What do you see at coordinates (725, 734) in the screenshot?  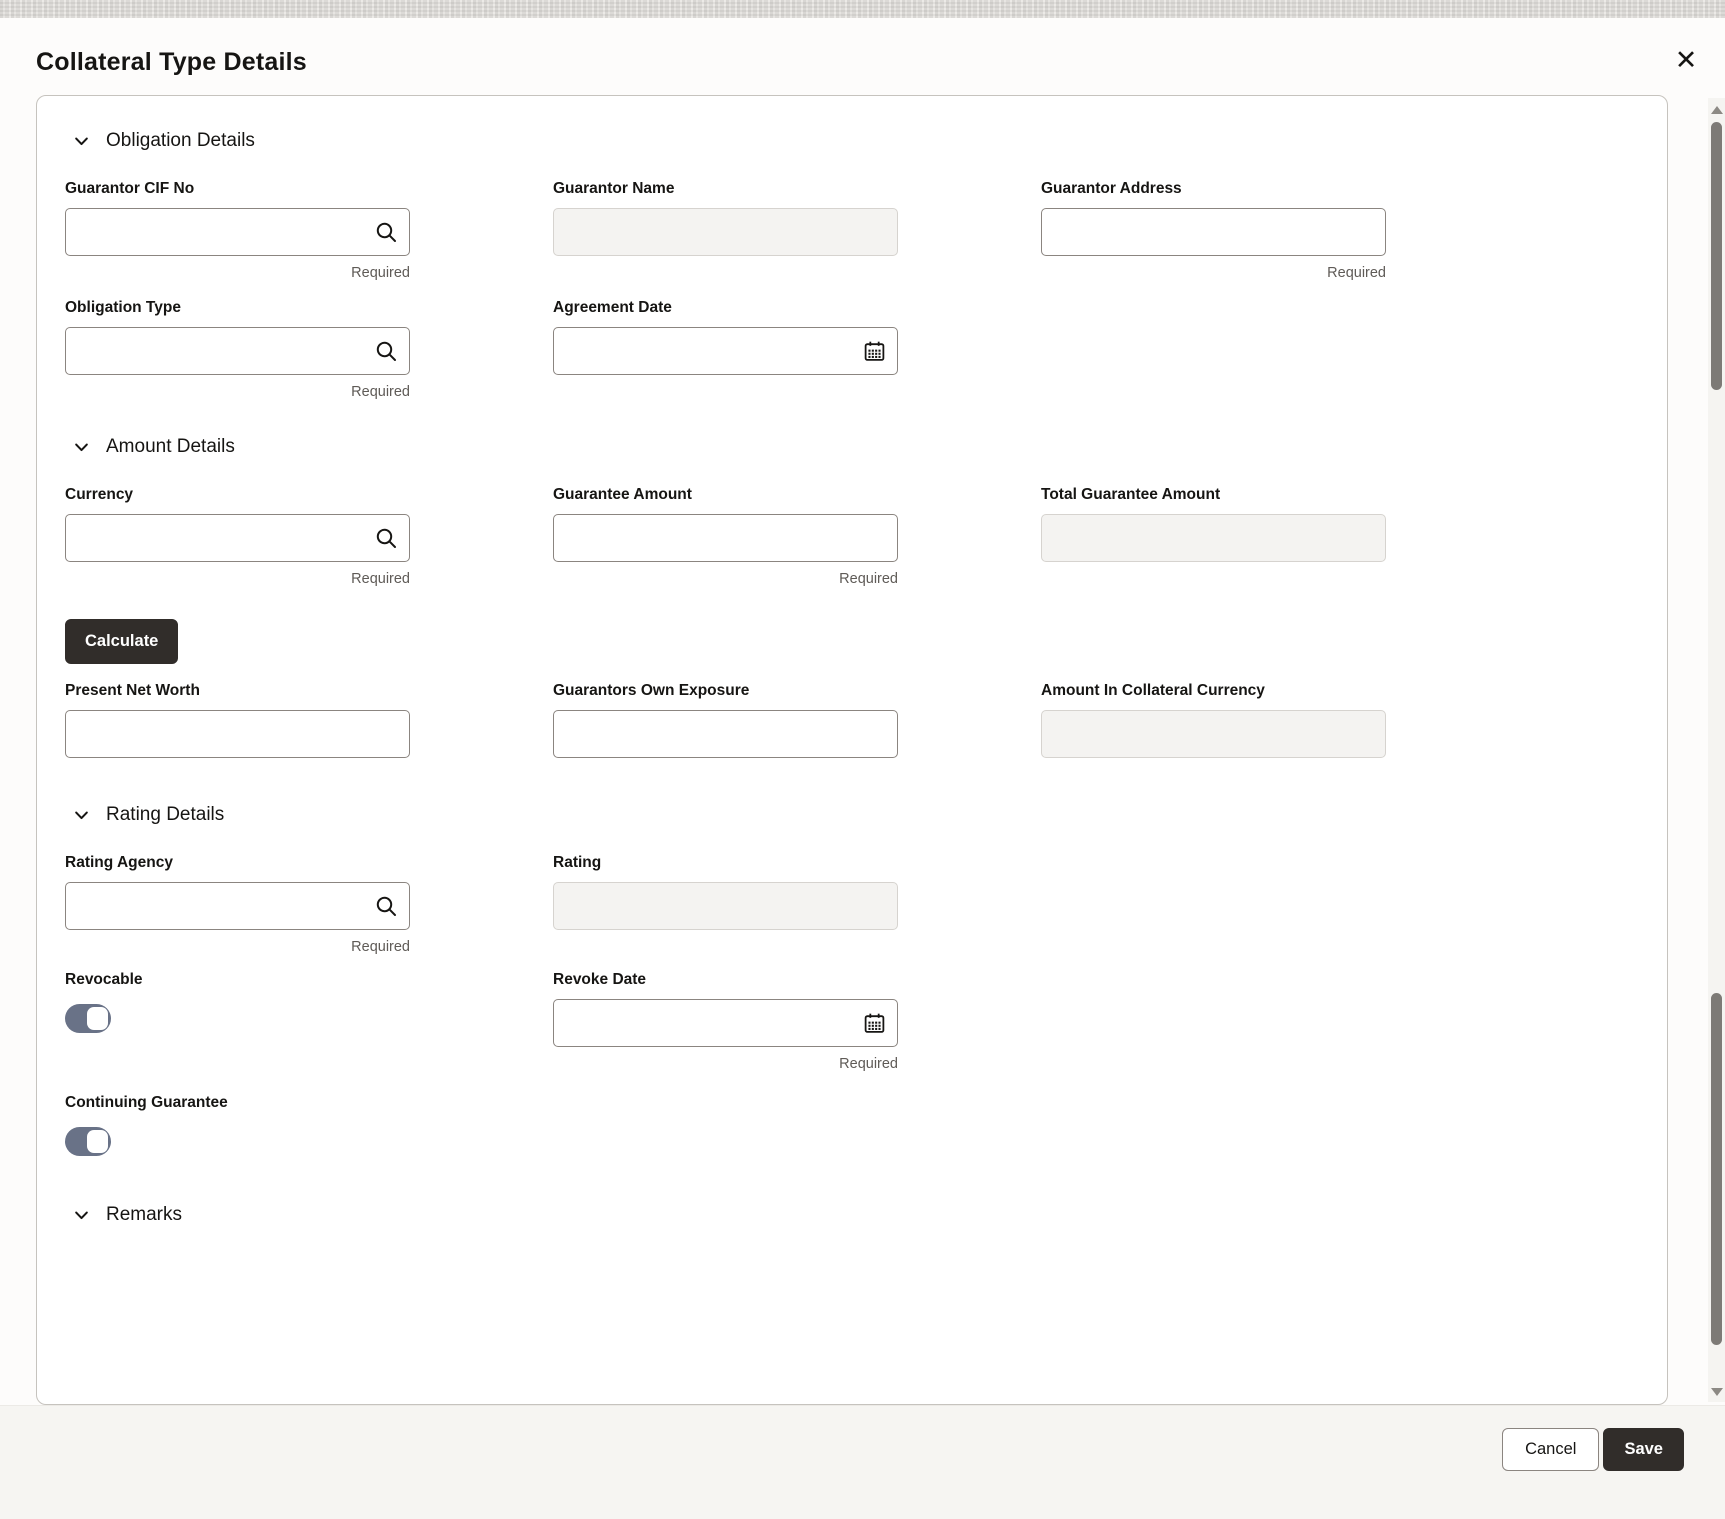 I see `guarantors-own-exposure-input` at bounding box center [725, 734].